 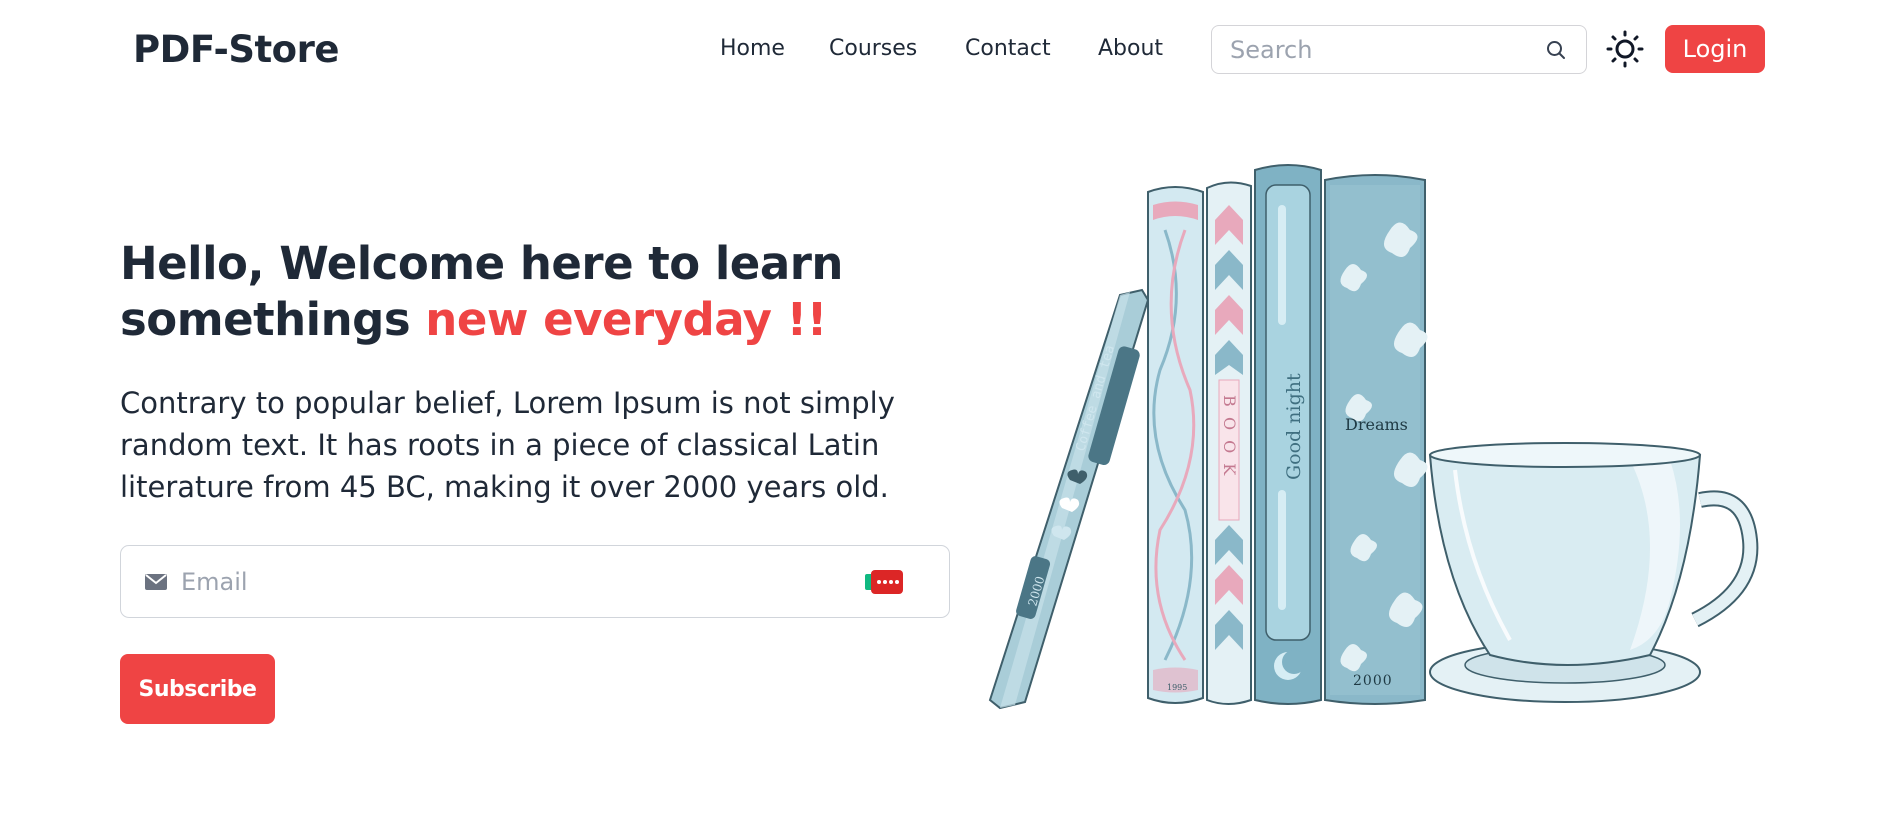 What do you see at coordinates (1556, 50) in the screenshot?
I see `search-icon` at bounding box center [1556, 50].